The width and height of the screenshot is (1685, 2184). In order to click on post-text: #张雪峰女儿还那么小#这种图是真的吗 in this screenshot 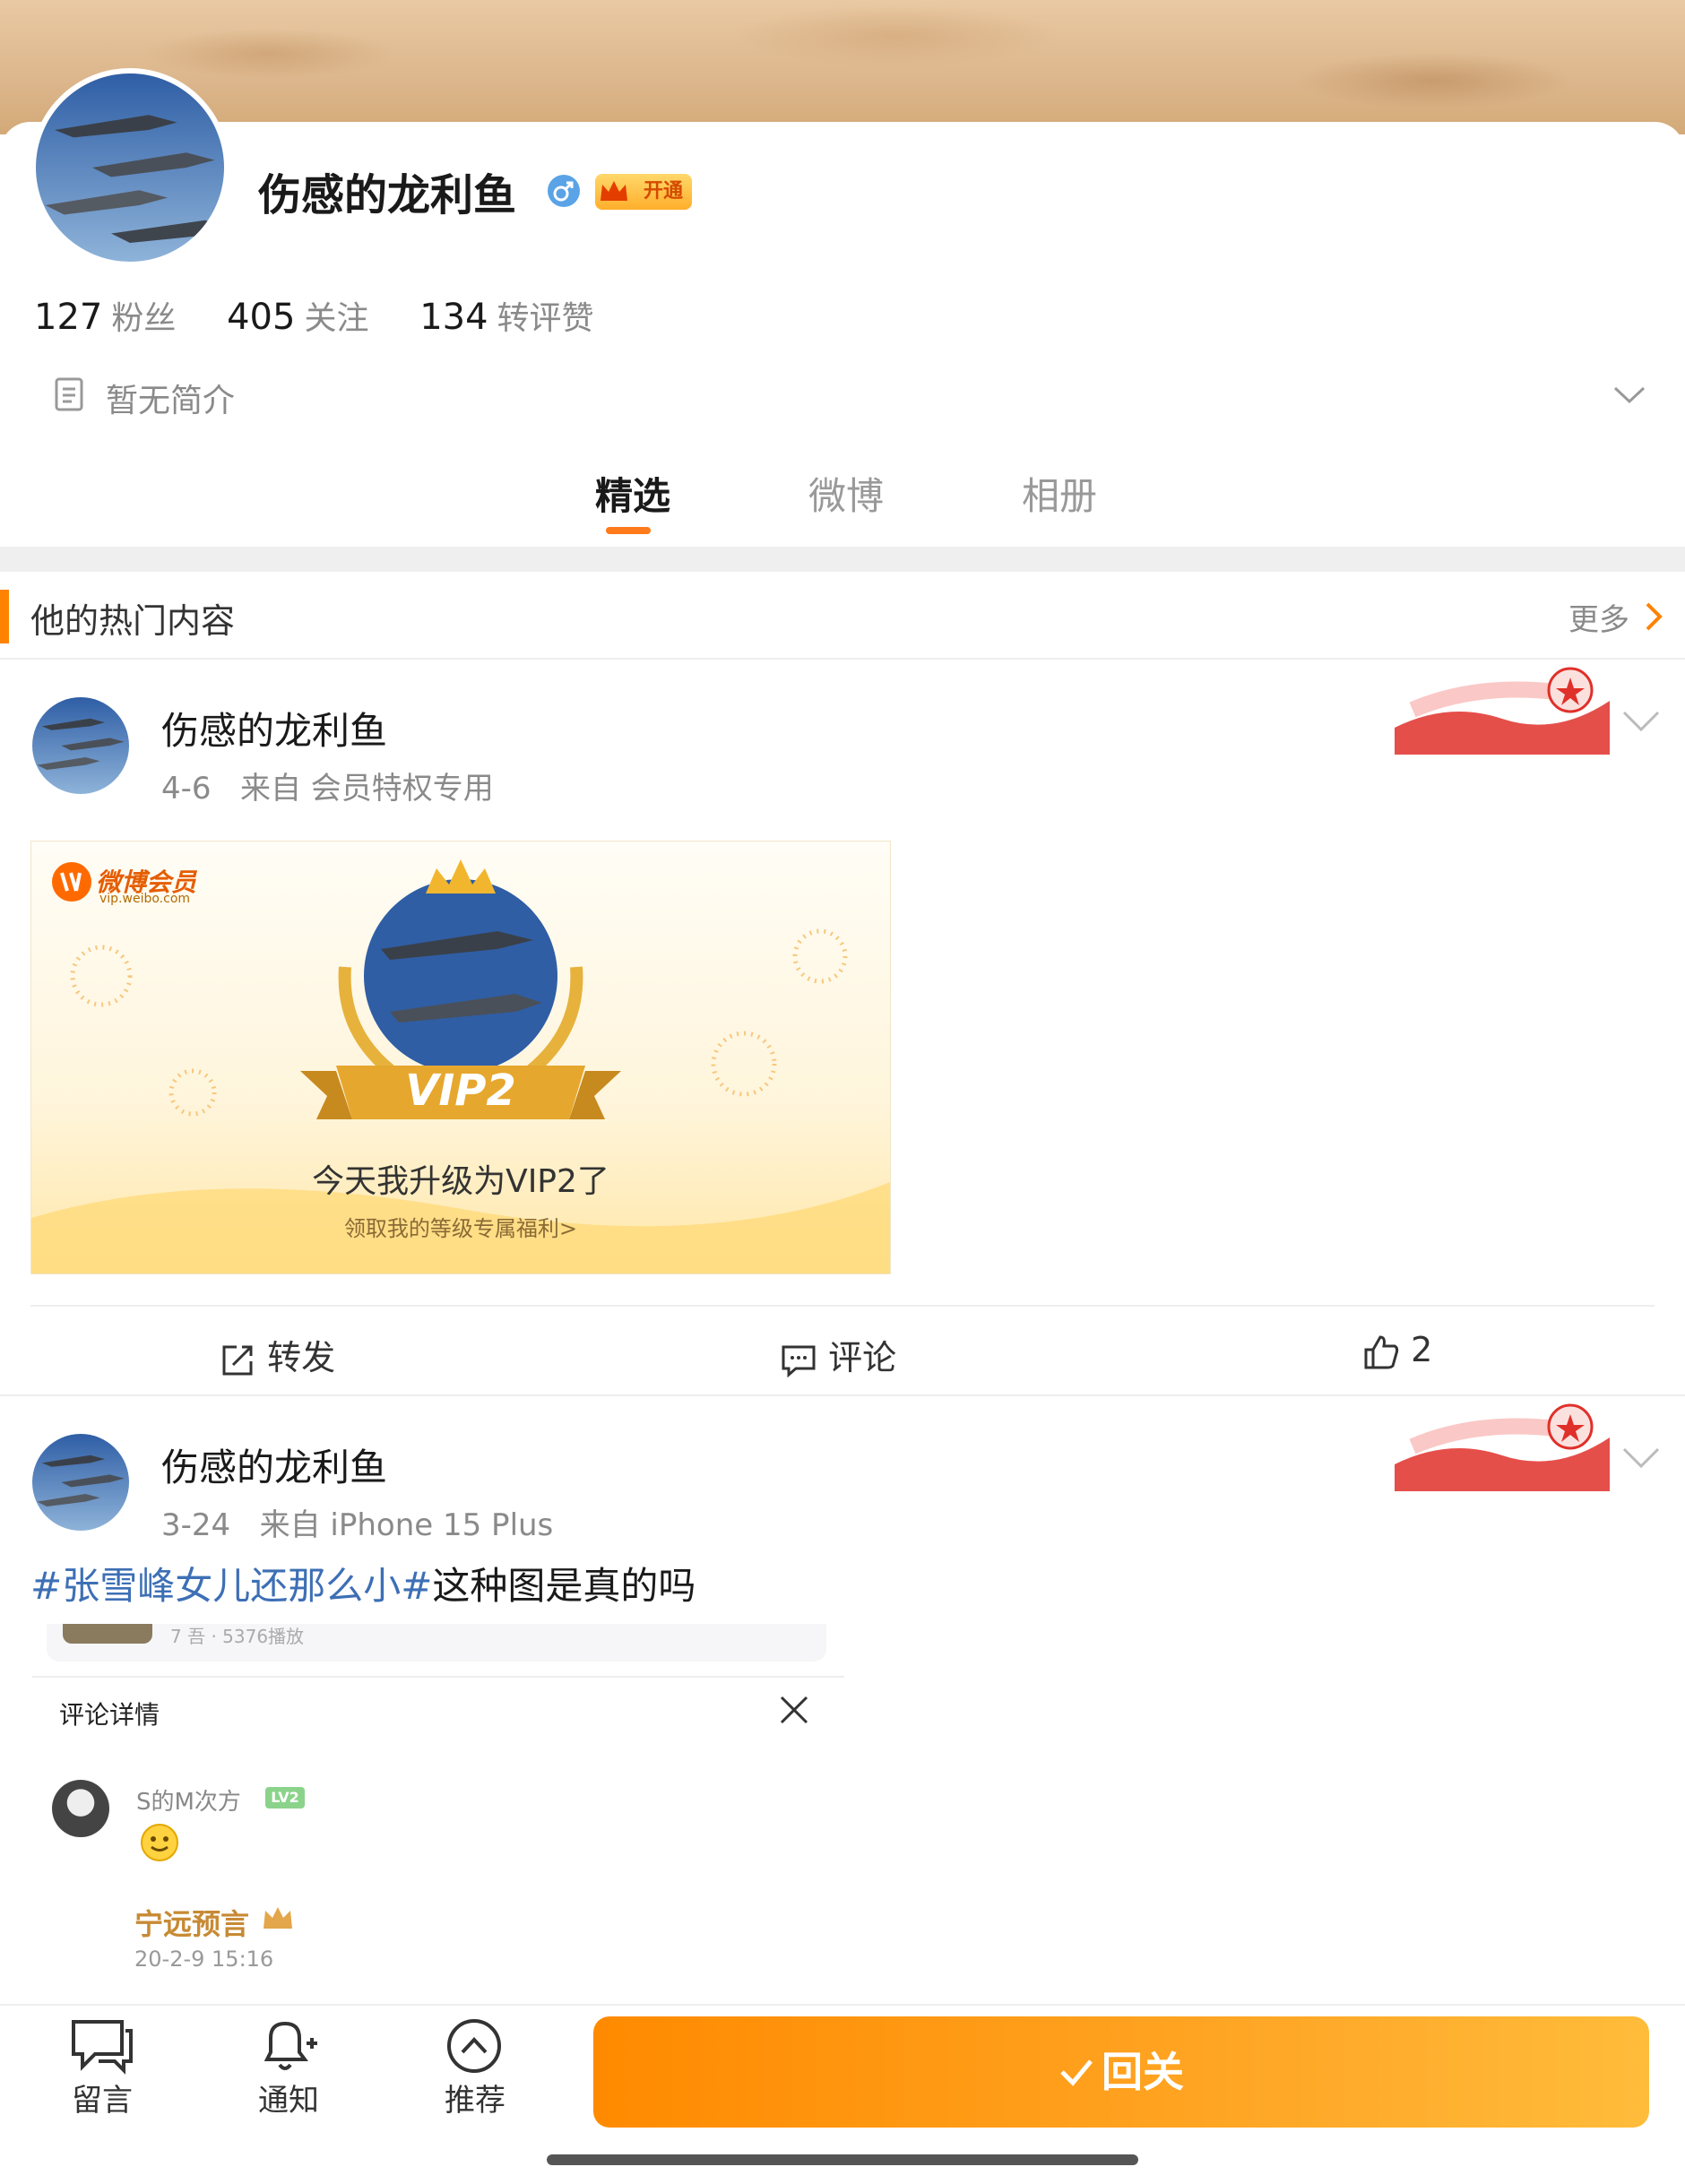, I will do `click(363, 1583)`.